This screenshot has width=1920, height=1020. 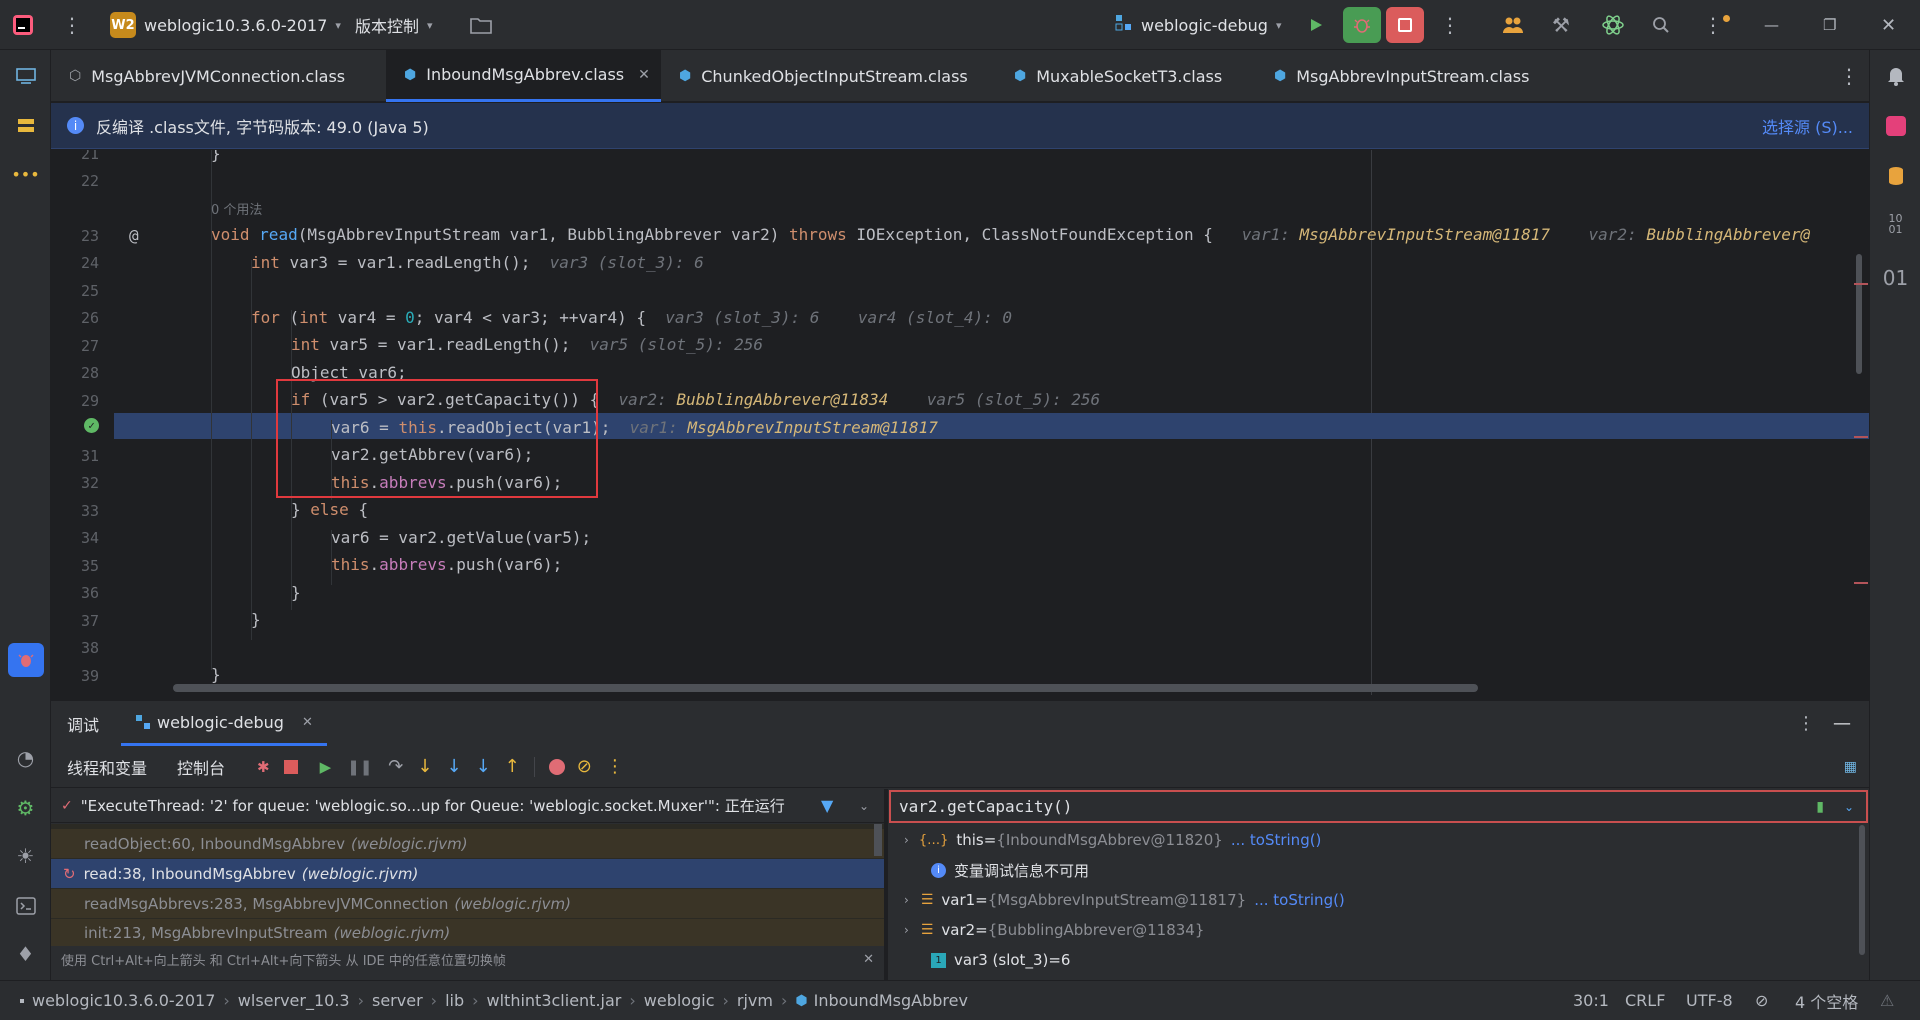 I want to click on vcs-menu: 版本控制 ▾, so click(x=394, y=25).